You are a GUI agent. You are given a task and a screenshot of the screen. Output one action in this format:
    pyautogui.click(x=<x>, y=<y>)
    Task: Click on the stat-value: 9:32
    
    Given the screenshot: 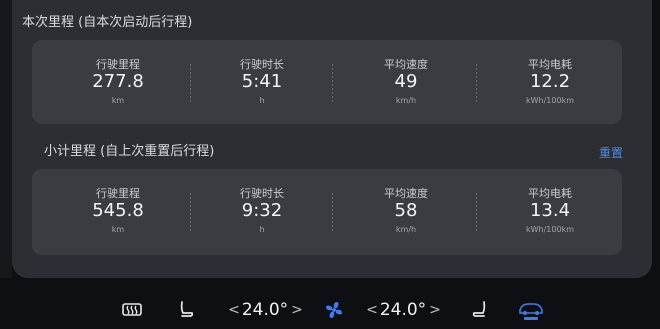 What is the action you would take?
    pyautogui.click(x=262, y=210)
    